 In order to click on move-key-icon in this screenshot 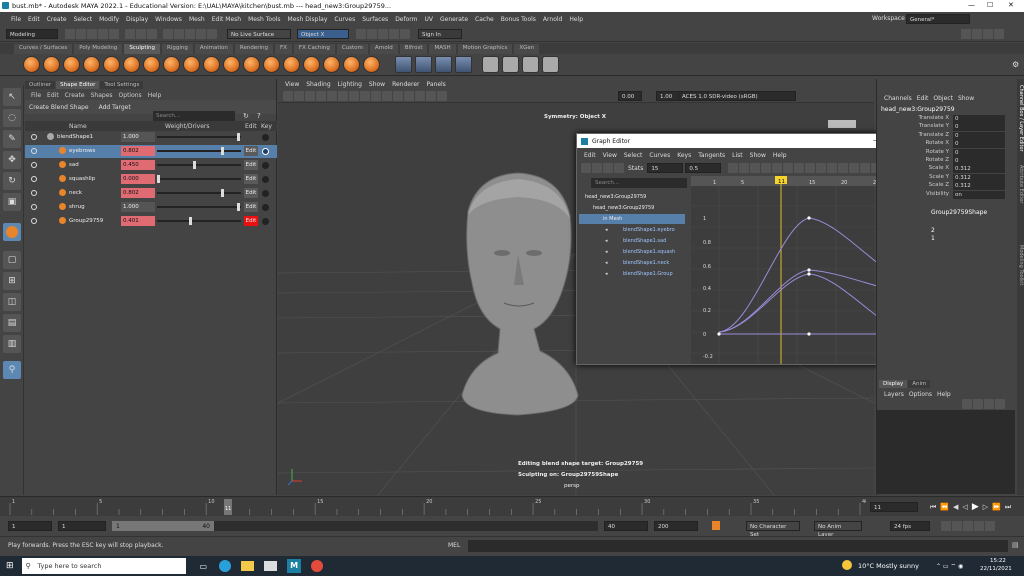, I will do `click(586, 168)`.